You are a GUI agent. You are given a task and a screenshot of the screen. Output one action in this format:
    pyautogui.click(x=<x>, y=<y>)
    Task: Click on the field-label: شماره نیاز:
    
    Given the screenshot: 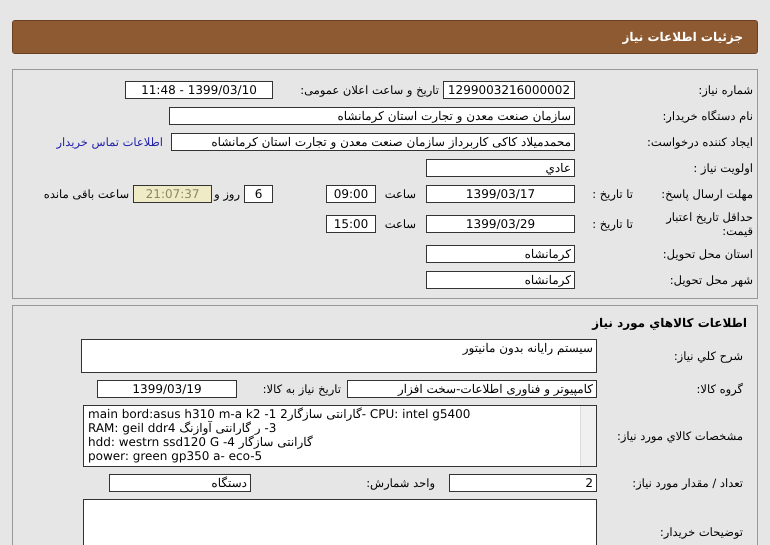 What is the action you would take?
    pyautogui.click(x=725, y=90)
    